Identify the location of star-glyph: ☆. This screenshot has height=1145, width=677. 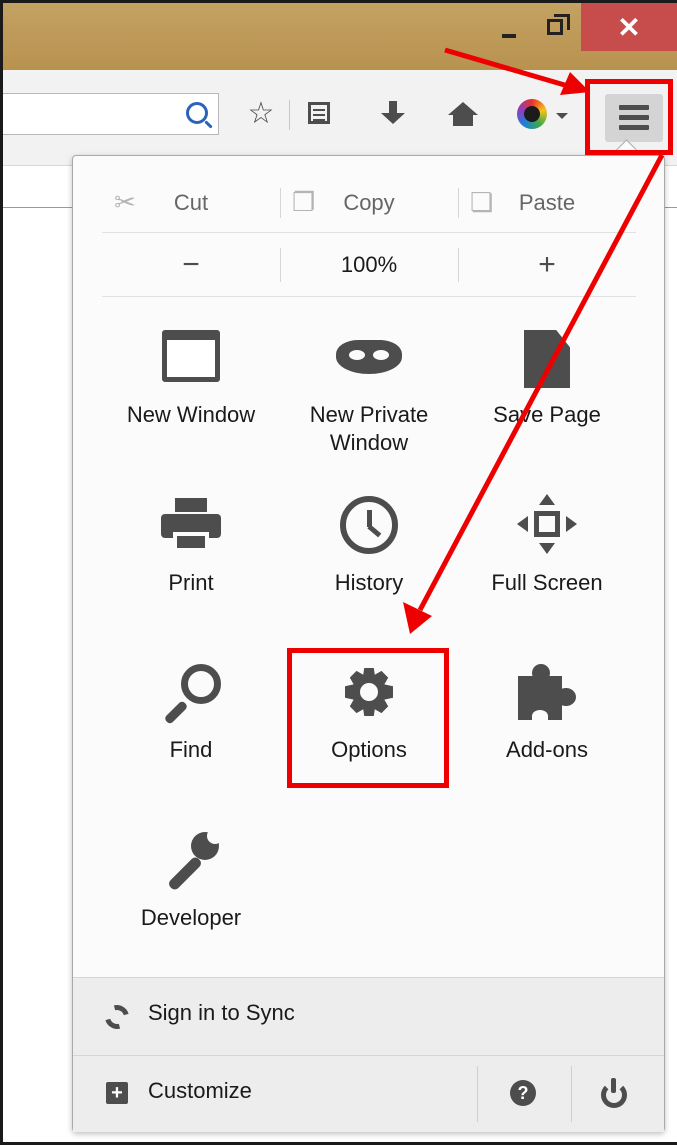
(261, 113).